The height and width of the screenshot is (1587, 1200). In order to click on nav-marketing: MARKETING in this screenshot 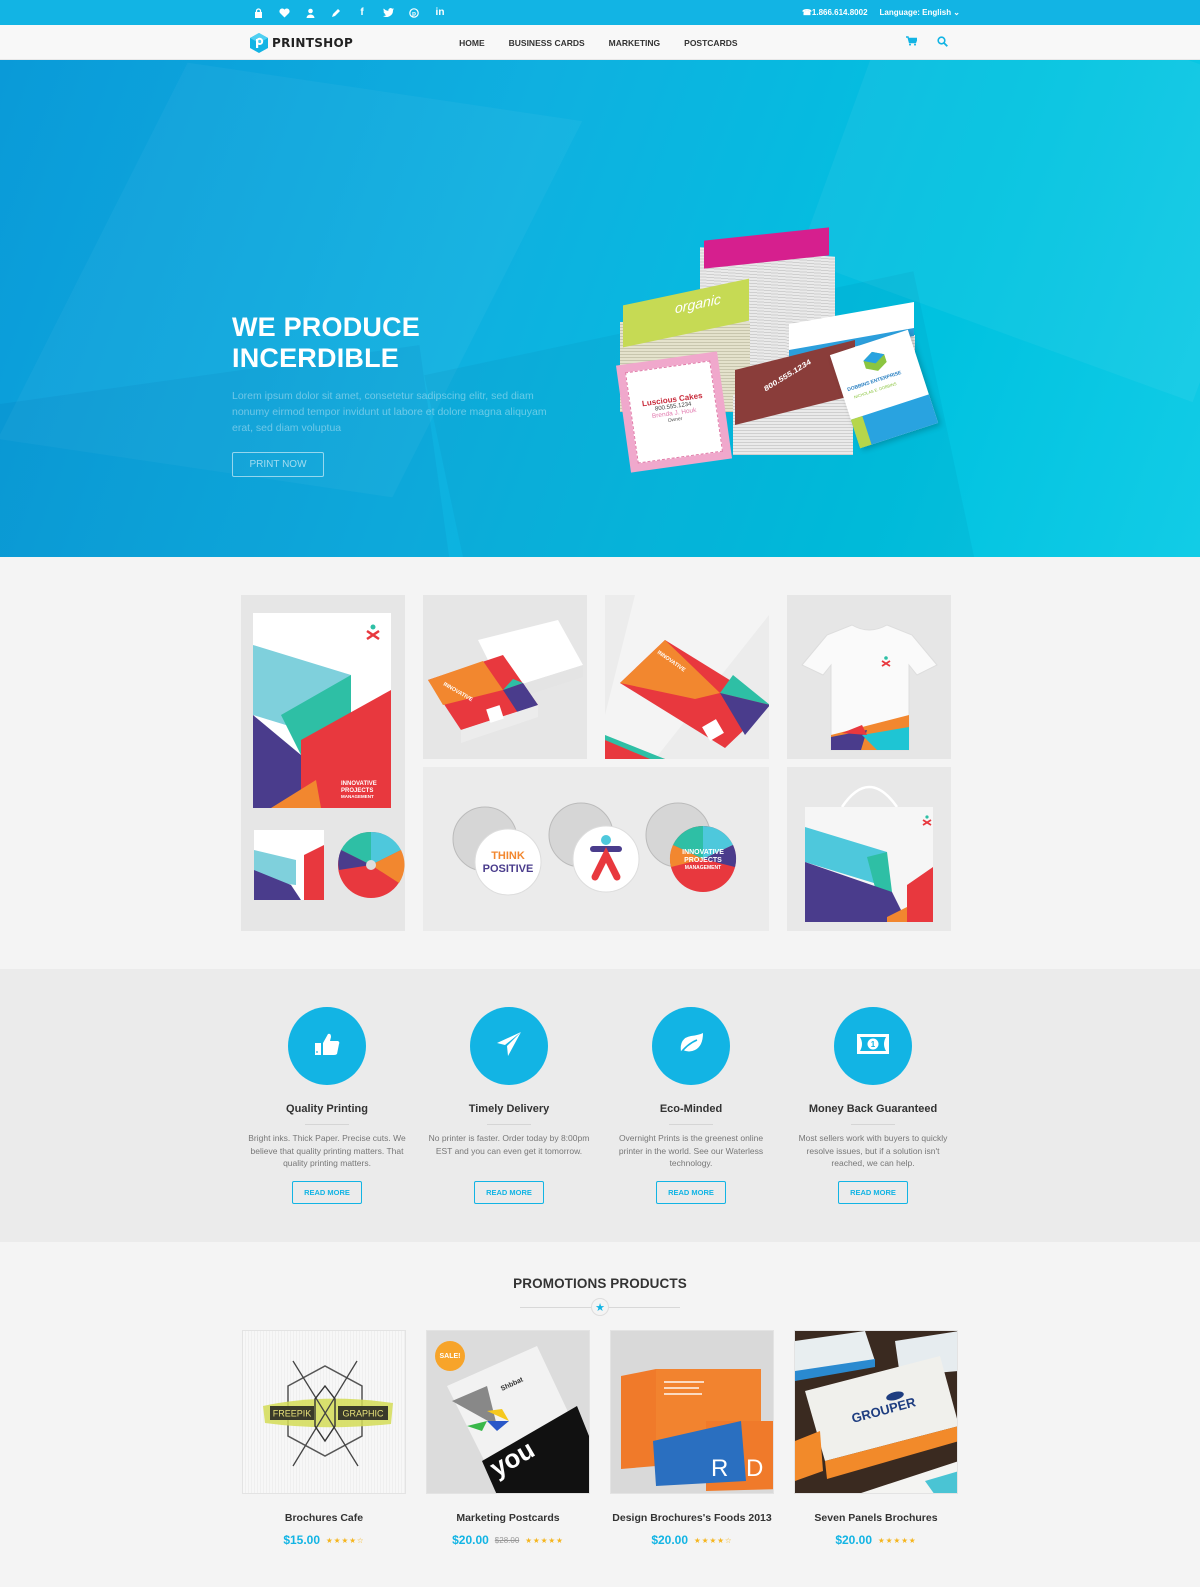, I will do `click(634, 43)`.